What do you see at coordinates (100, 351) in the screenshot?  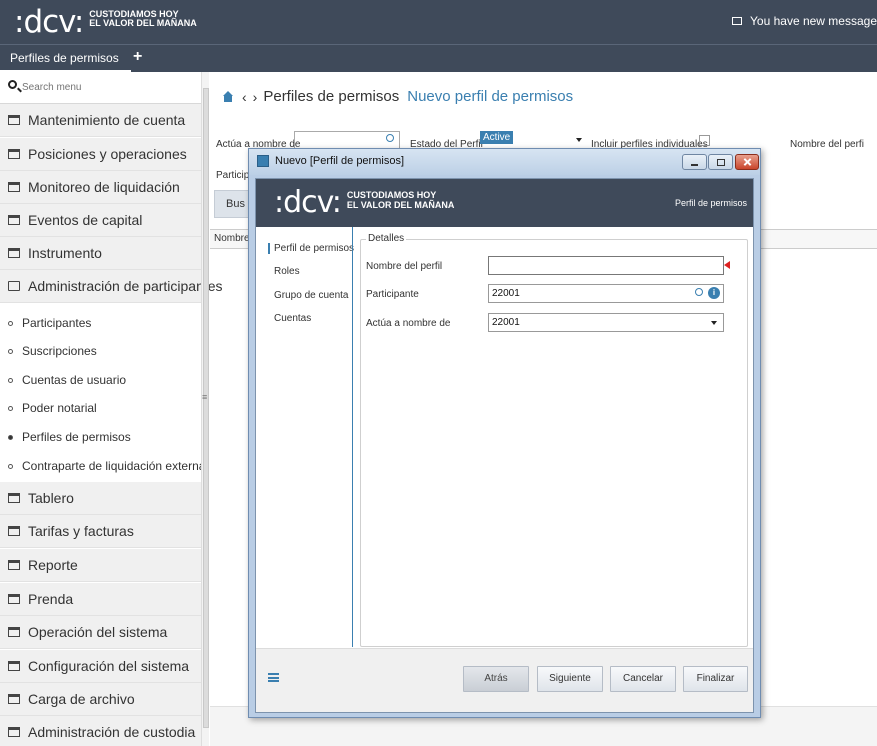 I see `submenu-suscripciones: Suscripciones` at bounding box center [100, 351].